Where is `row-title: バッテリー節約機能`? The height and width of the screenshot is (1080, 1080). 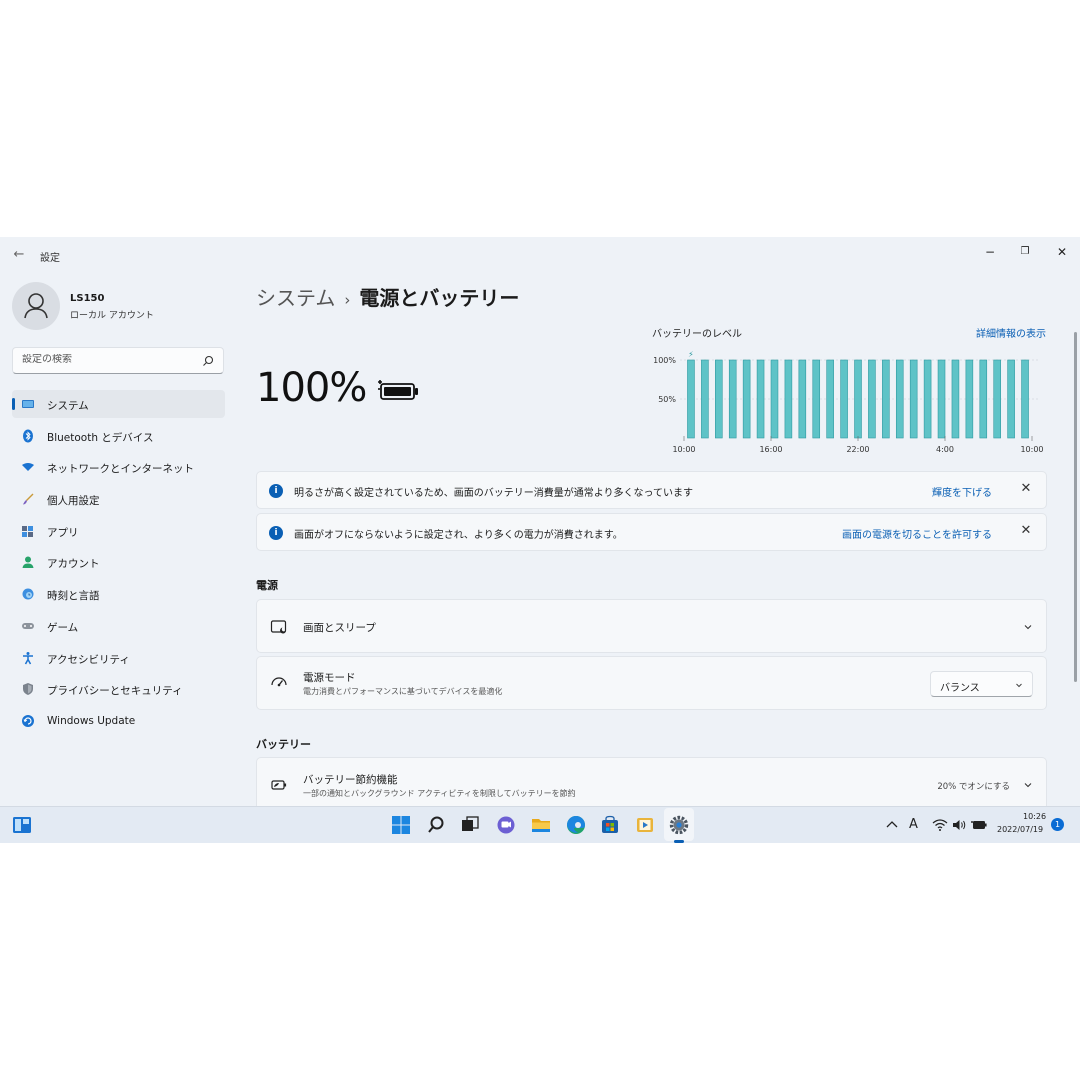
row-title: バッテリー節約機能 is located at coordinates (350, 780).